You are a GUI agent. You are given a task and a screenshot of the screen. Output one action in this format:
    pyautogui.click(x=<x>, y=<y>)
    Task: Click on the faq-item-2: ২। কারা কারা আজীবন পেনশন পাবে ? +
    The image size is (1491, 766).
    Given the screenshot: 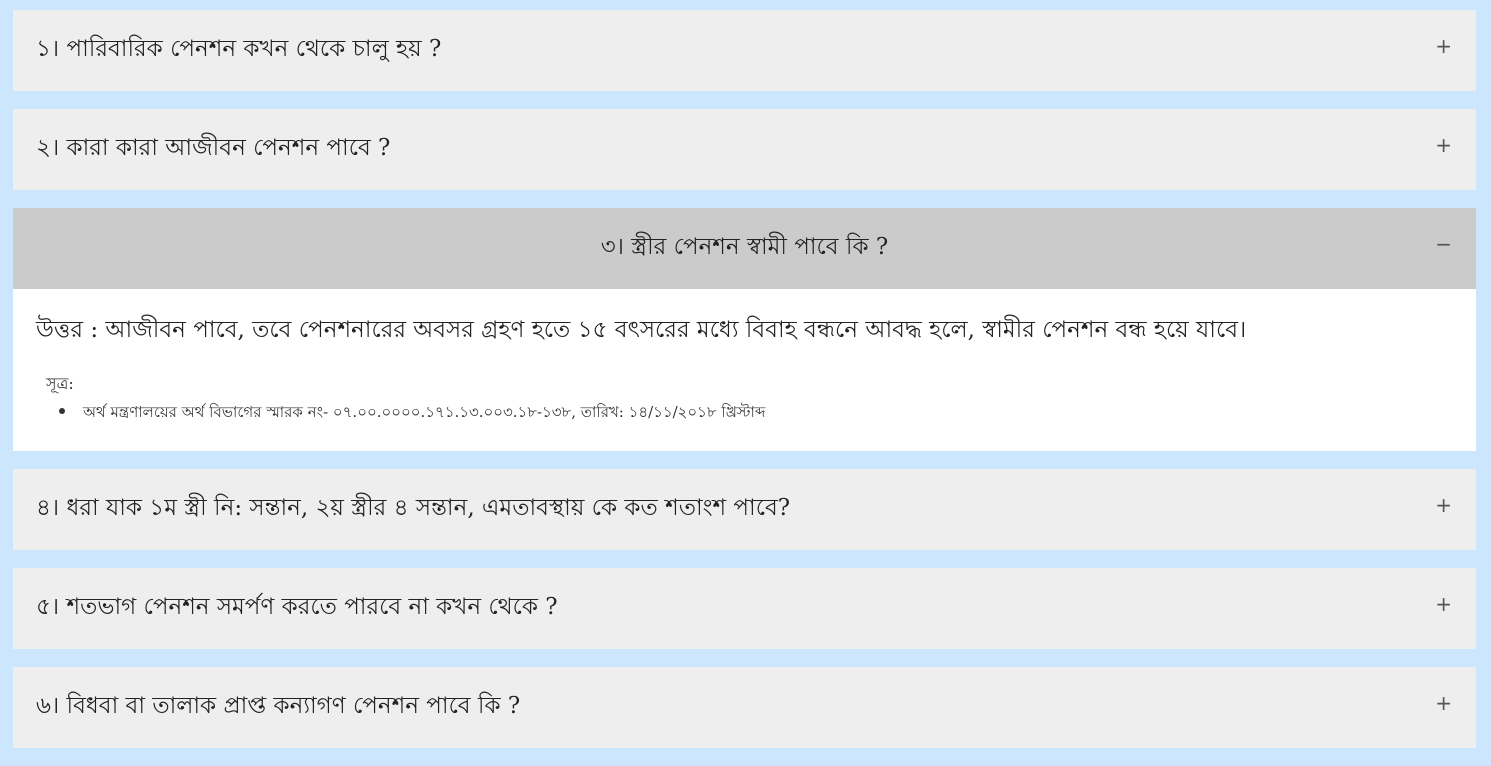 What is the action you would take?
    pyautogui.click(x=744, y=149)
    